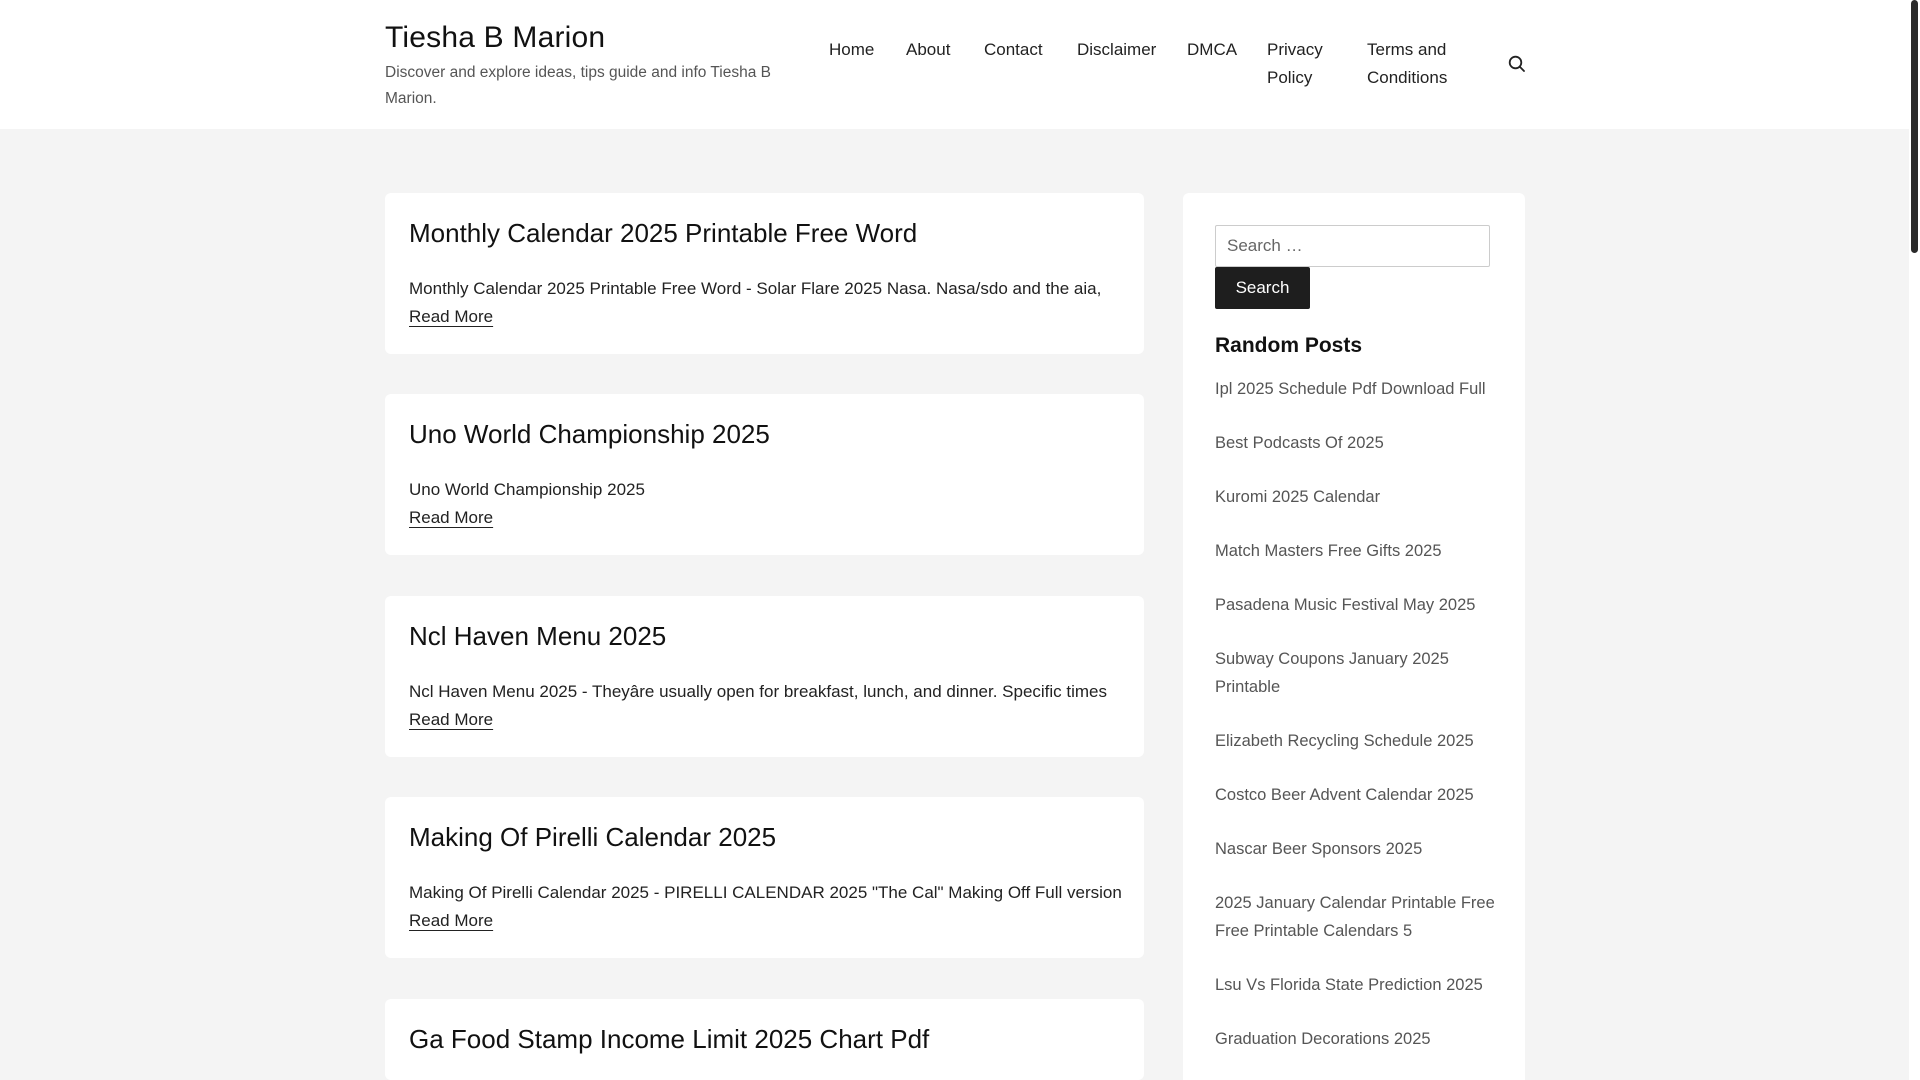 Image resolution: width=1920 pixels, height=1080 pixels. What do you see at coordinates (1360, 849) in the screenshot?
I see `random-post-link: Nascar Beer Sponsors 2025` at bounding box center [1360, 849].